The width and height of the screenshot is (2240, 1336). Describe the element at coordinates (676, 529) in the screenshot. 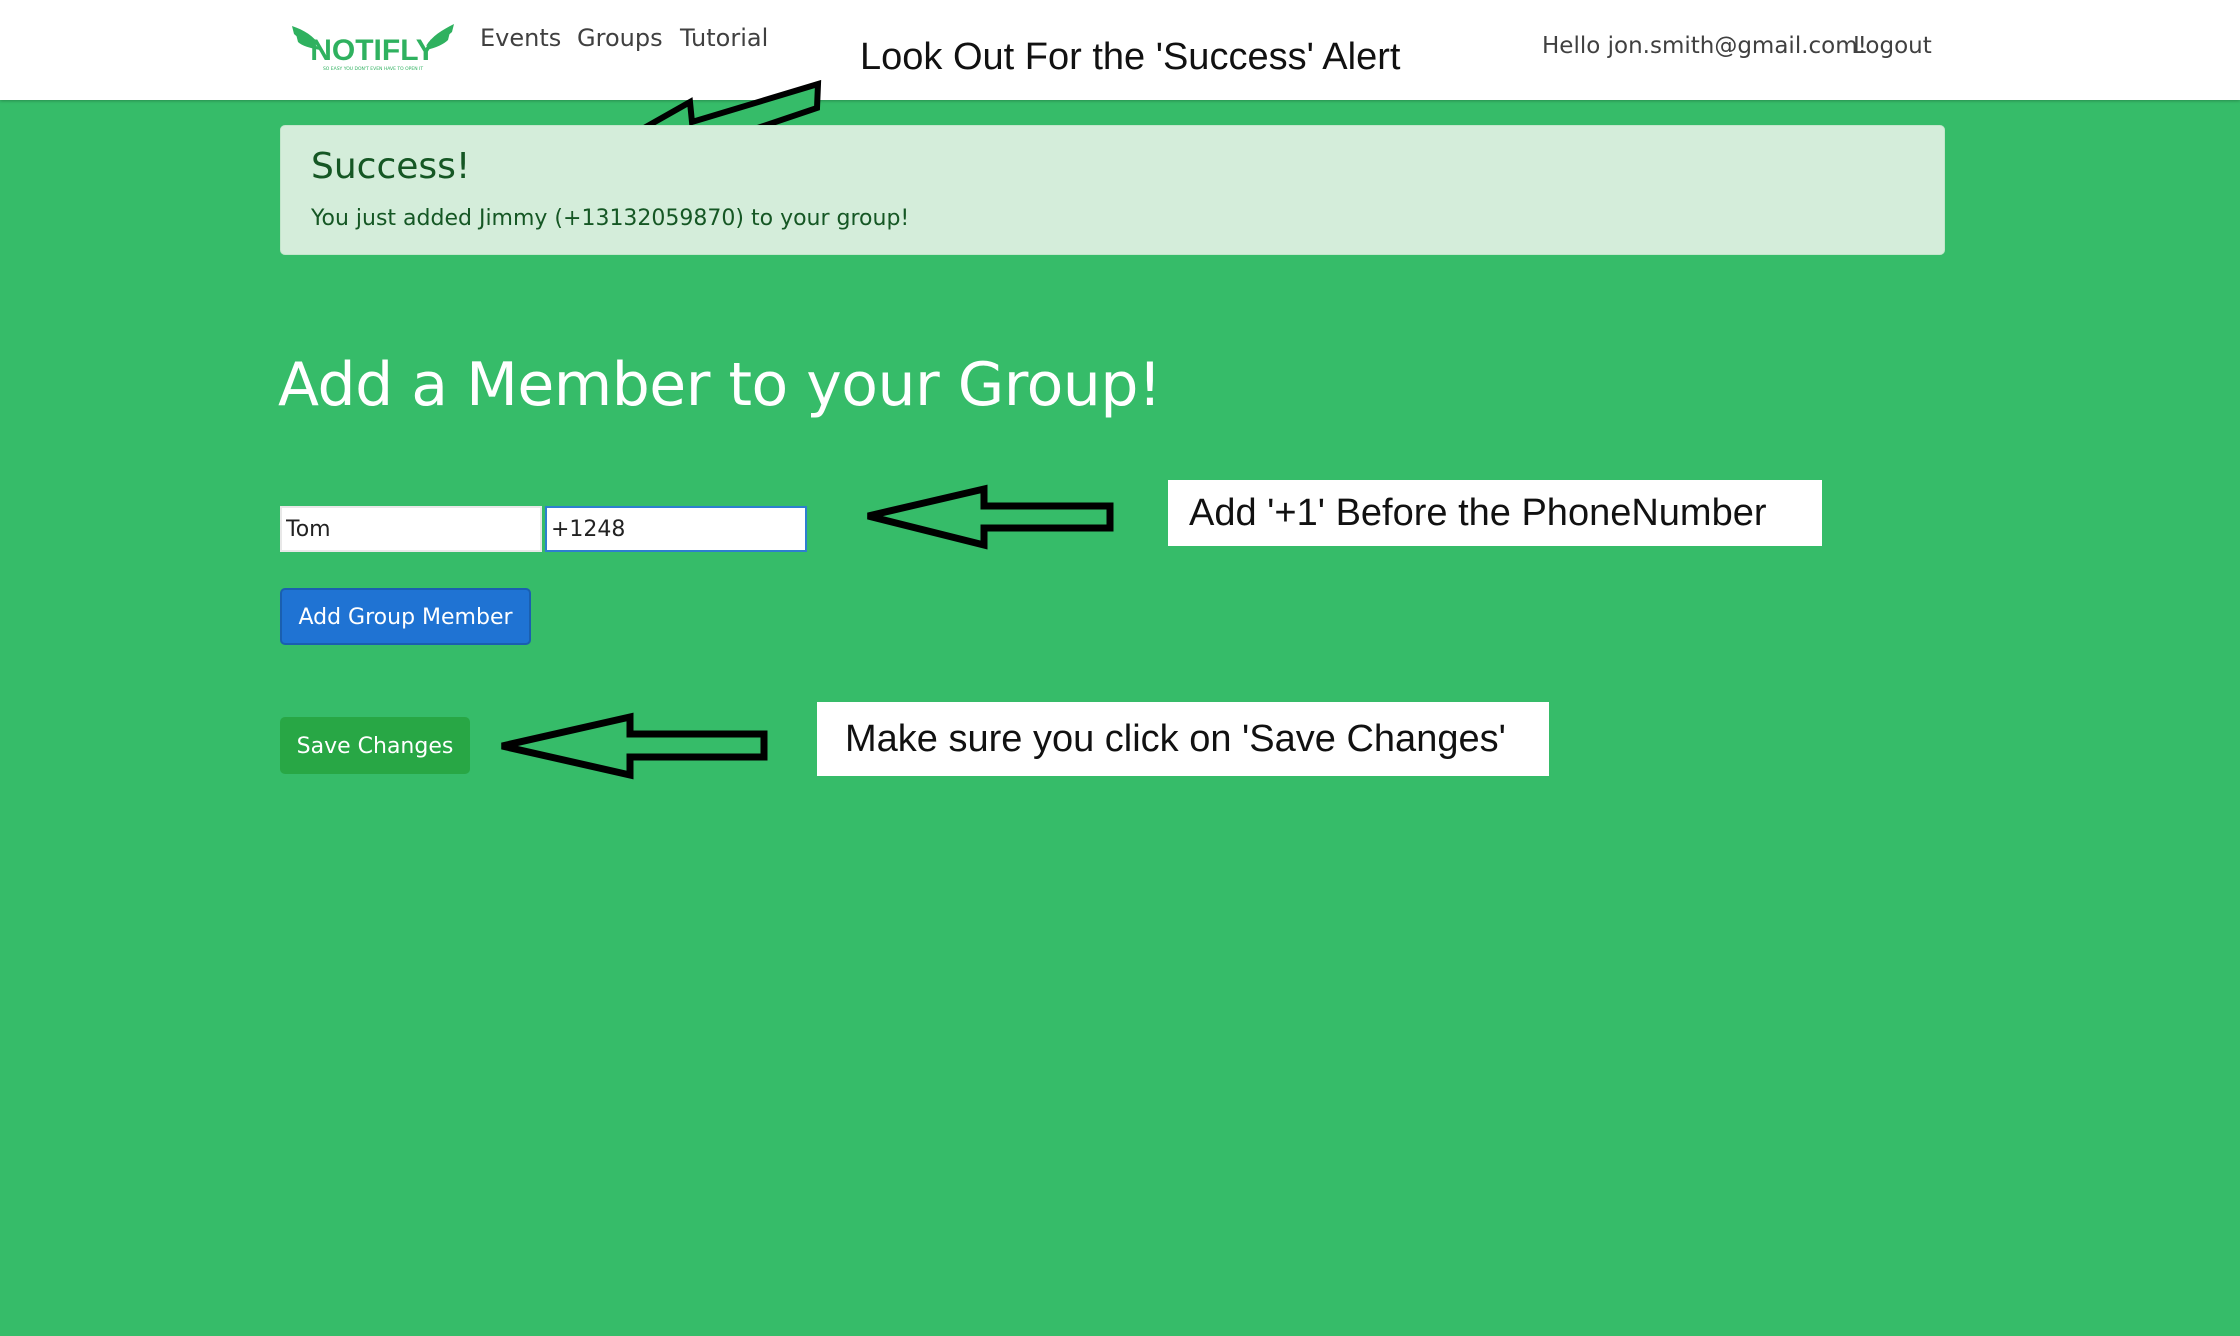

I see `member-phone-input` at that location.